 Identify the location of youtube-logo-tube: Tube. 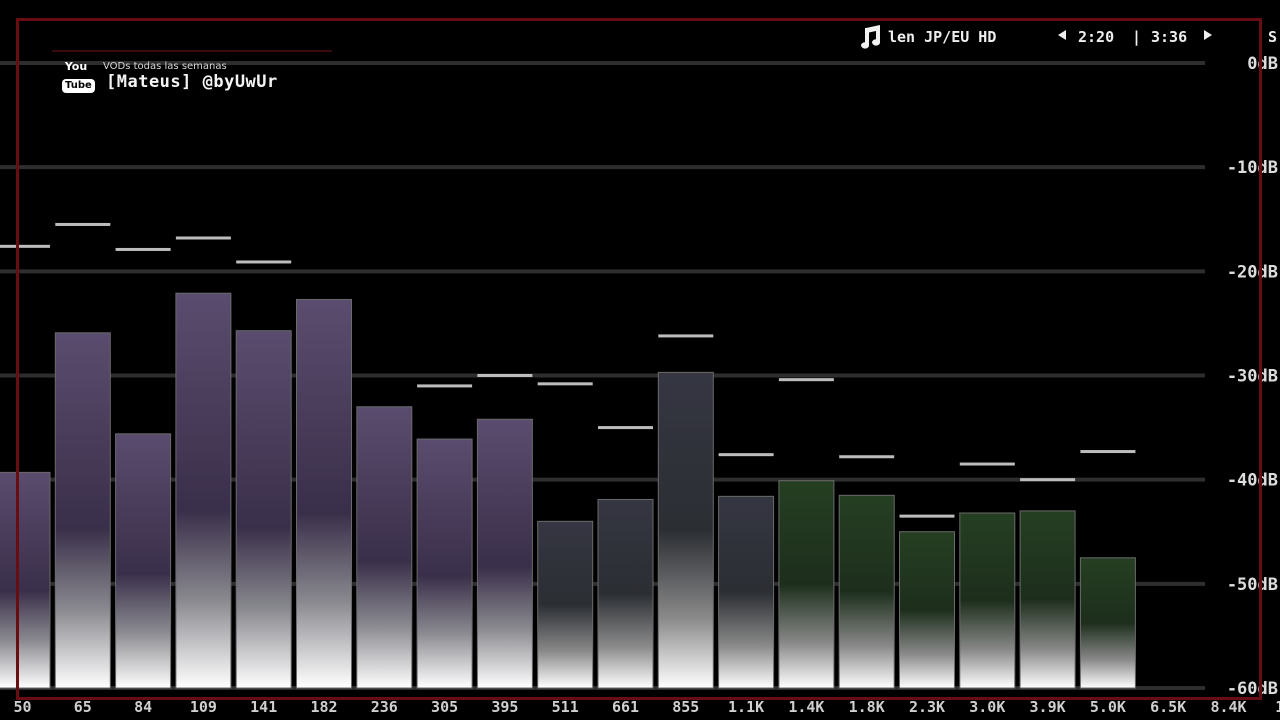
(78, 86).